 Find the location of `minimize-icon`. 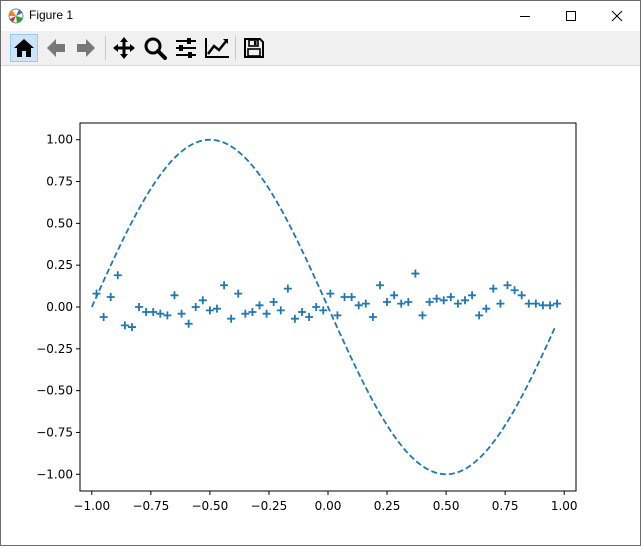

minimize-icon is located at coordinates (525, 16).